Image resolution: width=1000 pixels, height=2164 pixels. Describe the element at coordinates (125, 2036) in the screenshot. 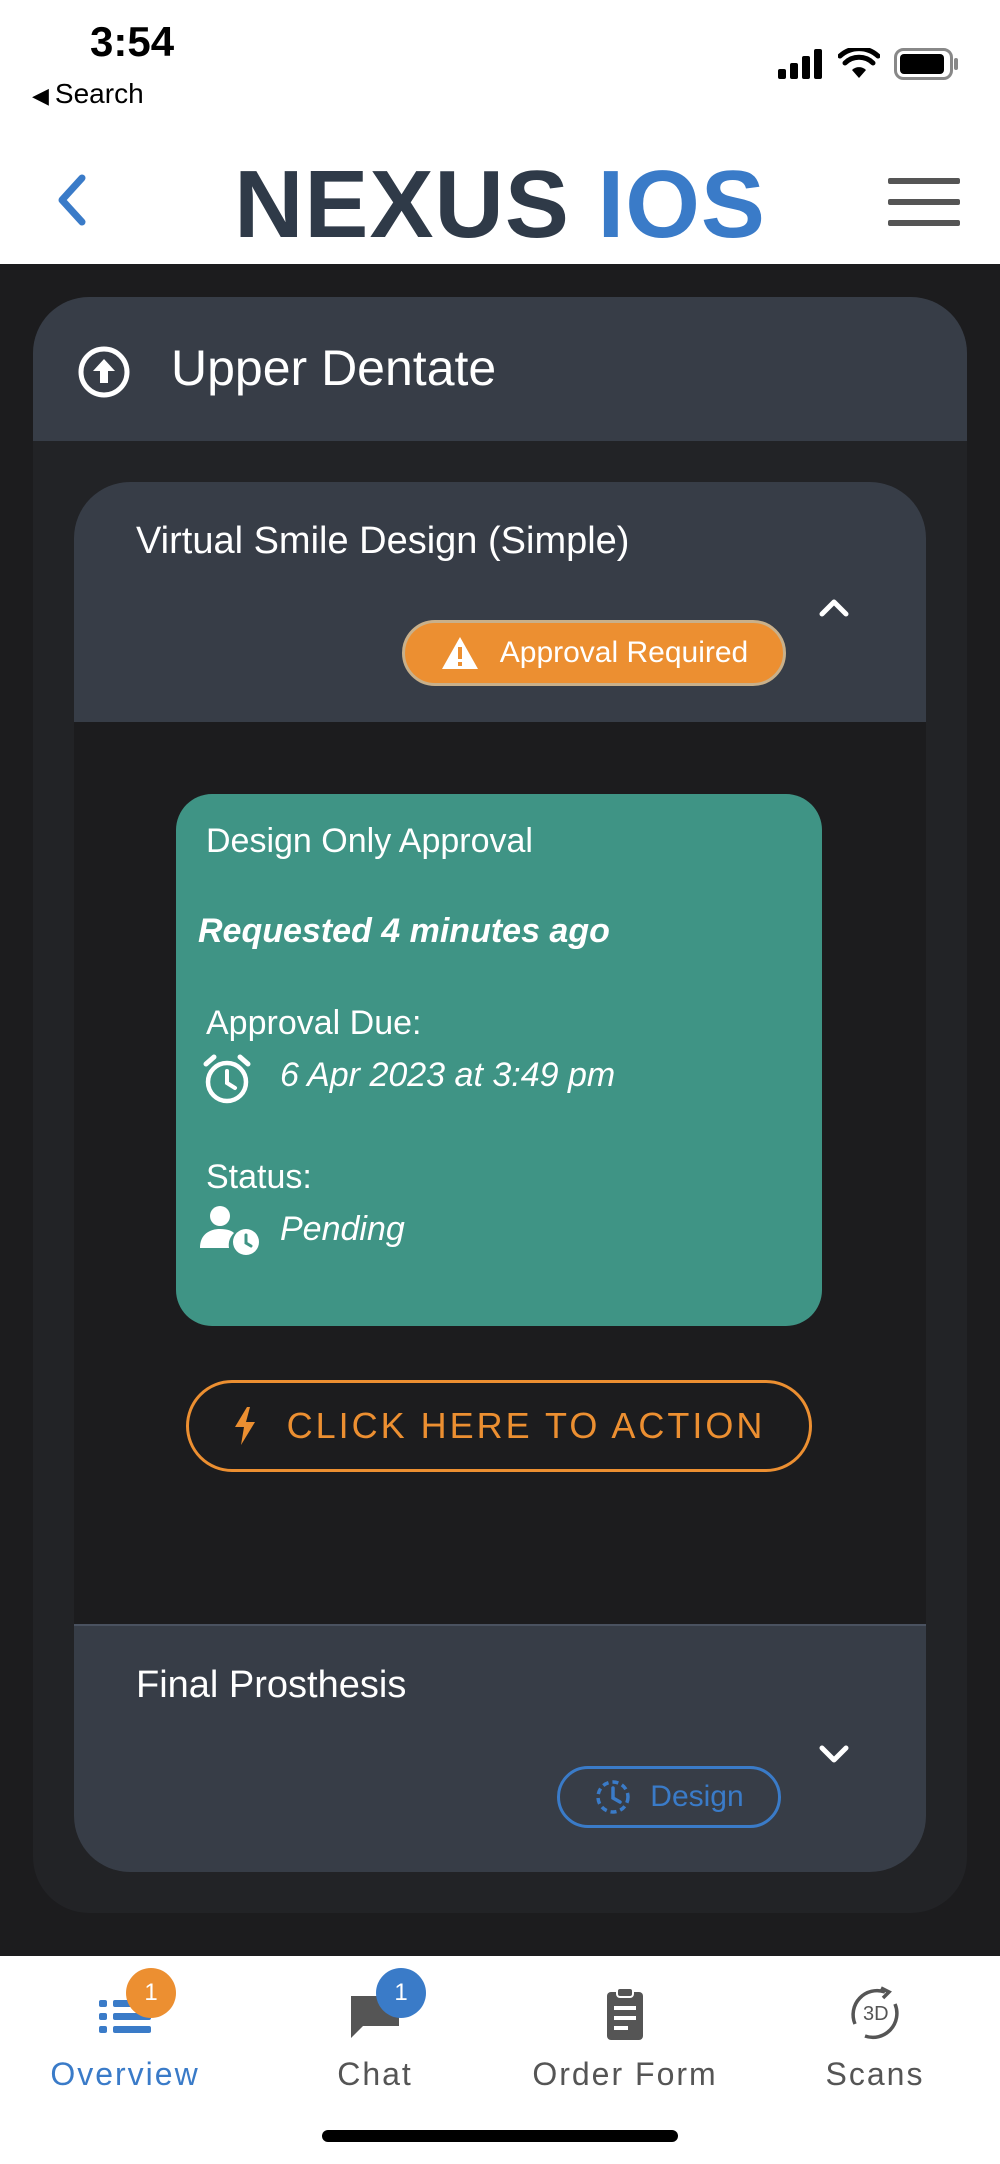

I see `tab-overview: 1 Overview` at that location.